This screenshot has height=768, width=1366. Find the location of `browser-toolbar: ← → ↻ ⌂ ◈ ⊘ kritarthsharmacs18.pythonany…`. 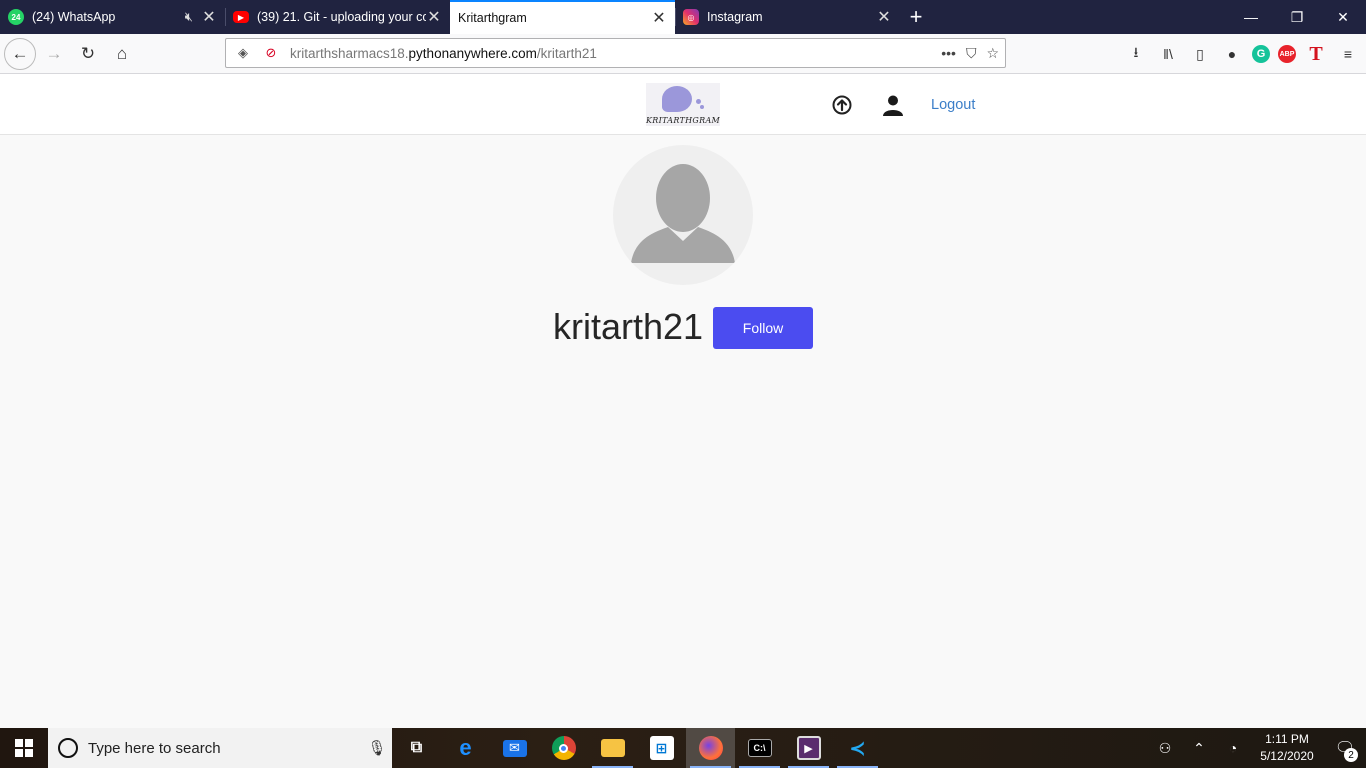

browser-toolbar: ← → ↻ ⌂ ◈ ⊘ kritarthsharmacs18.pythonany… is located at coordinates (683, 54).